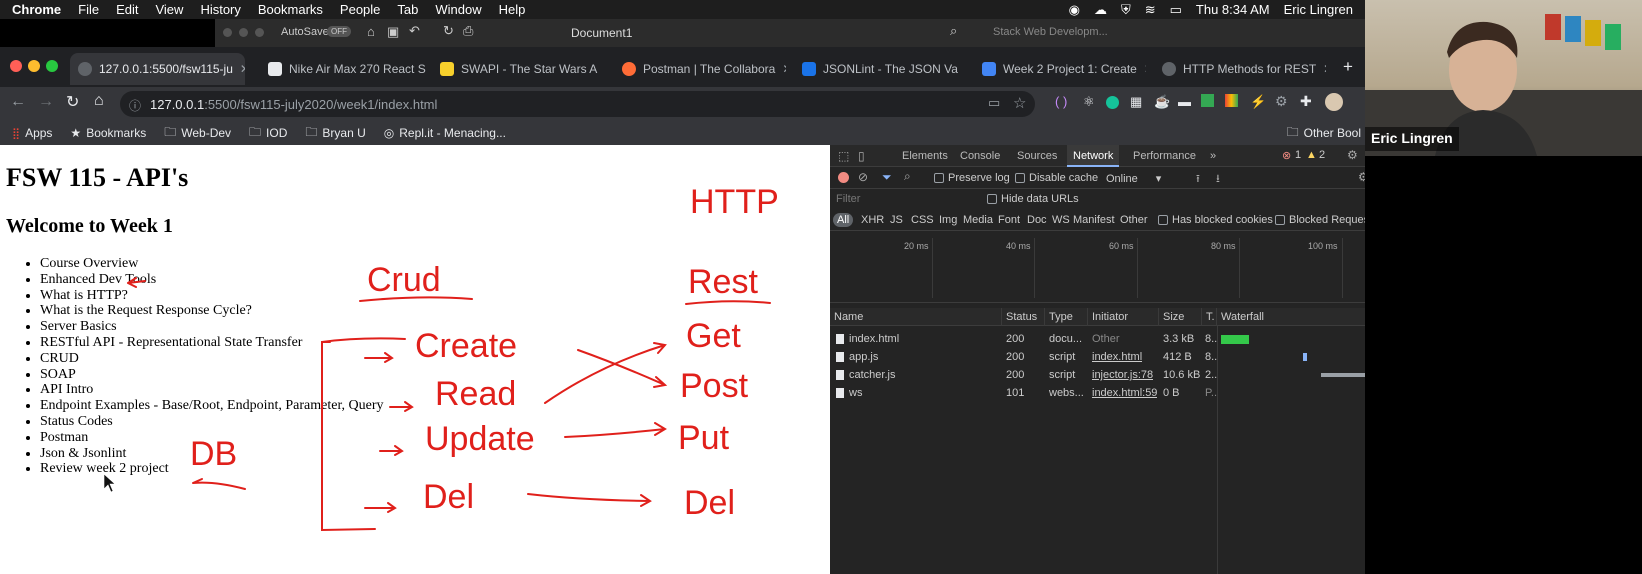  What do you see at coordinates (259, 32) in the screenshot?
I see `word-zoom-dot` at bounding box center [259, 32].